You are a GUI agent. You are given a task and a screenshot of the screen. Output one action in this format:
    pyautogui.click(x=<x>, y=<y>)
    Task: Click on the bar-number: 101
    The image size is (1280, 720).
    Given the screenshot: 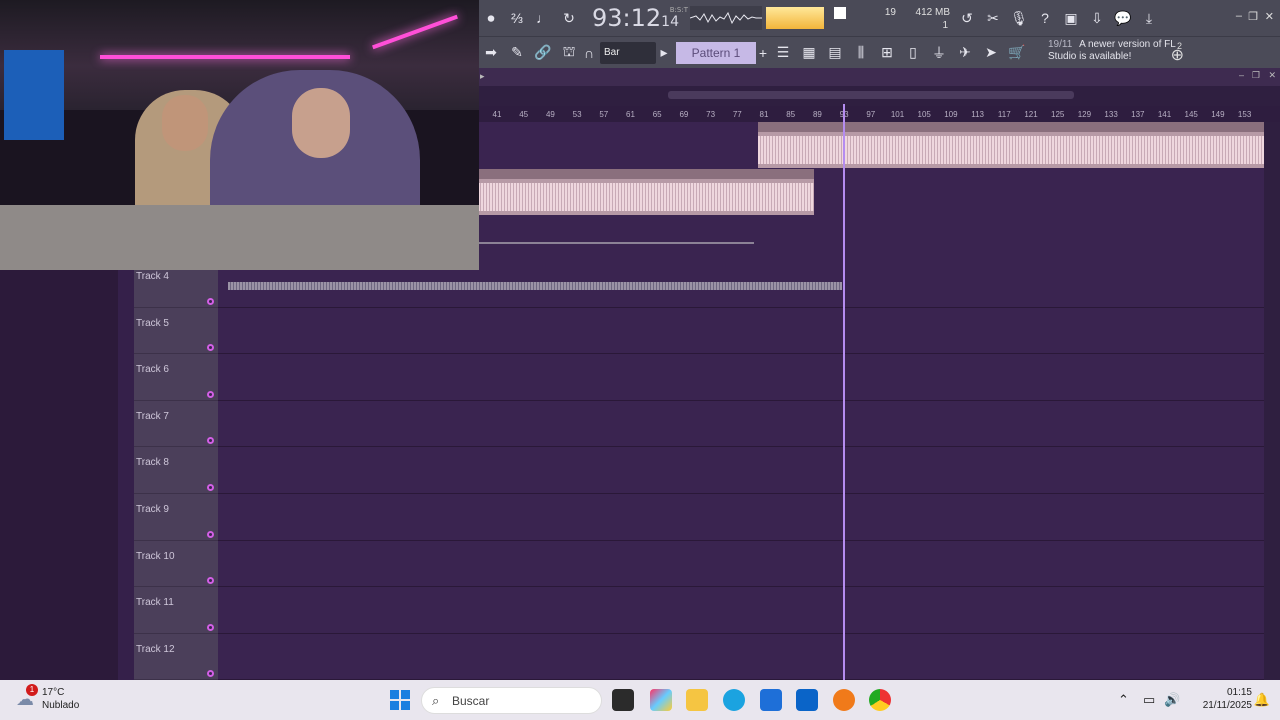 What is the action you would take?
    pyautogui.click(x=897, y=114)
    